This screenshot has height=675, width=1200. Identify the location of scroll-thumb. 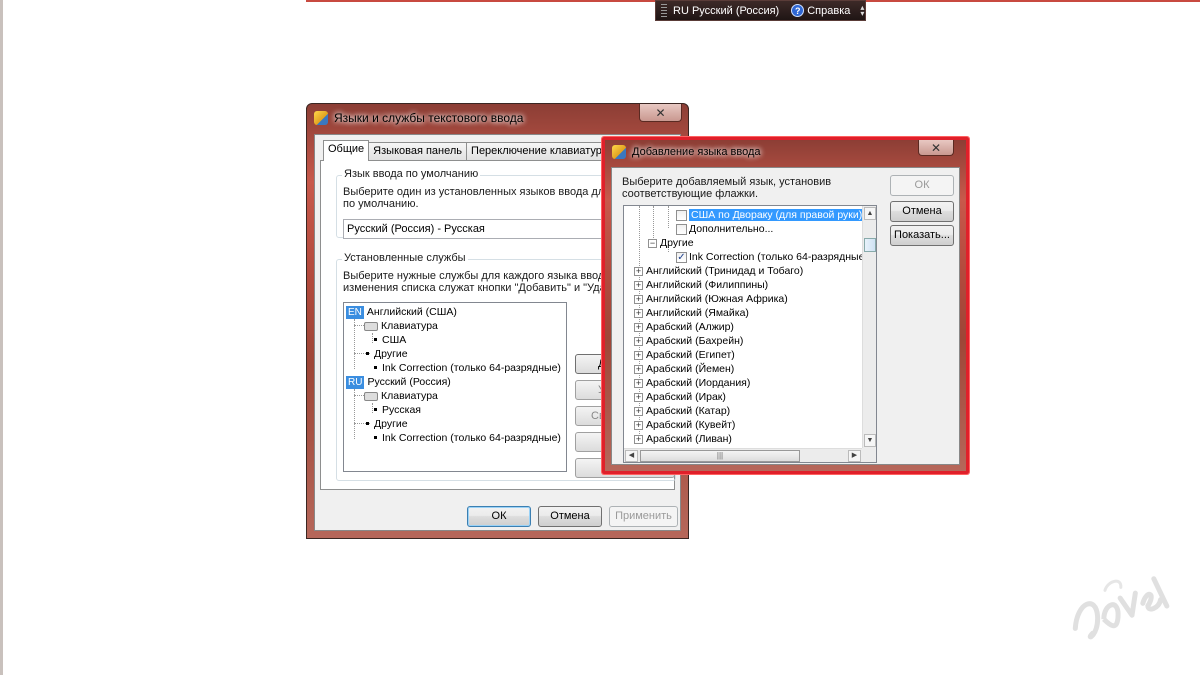
(870, 245).